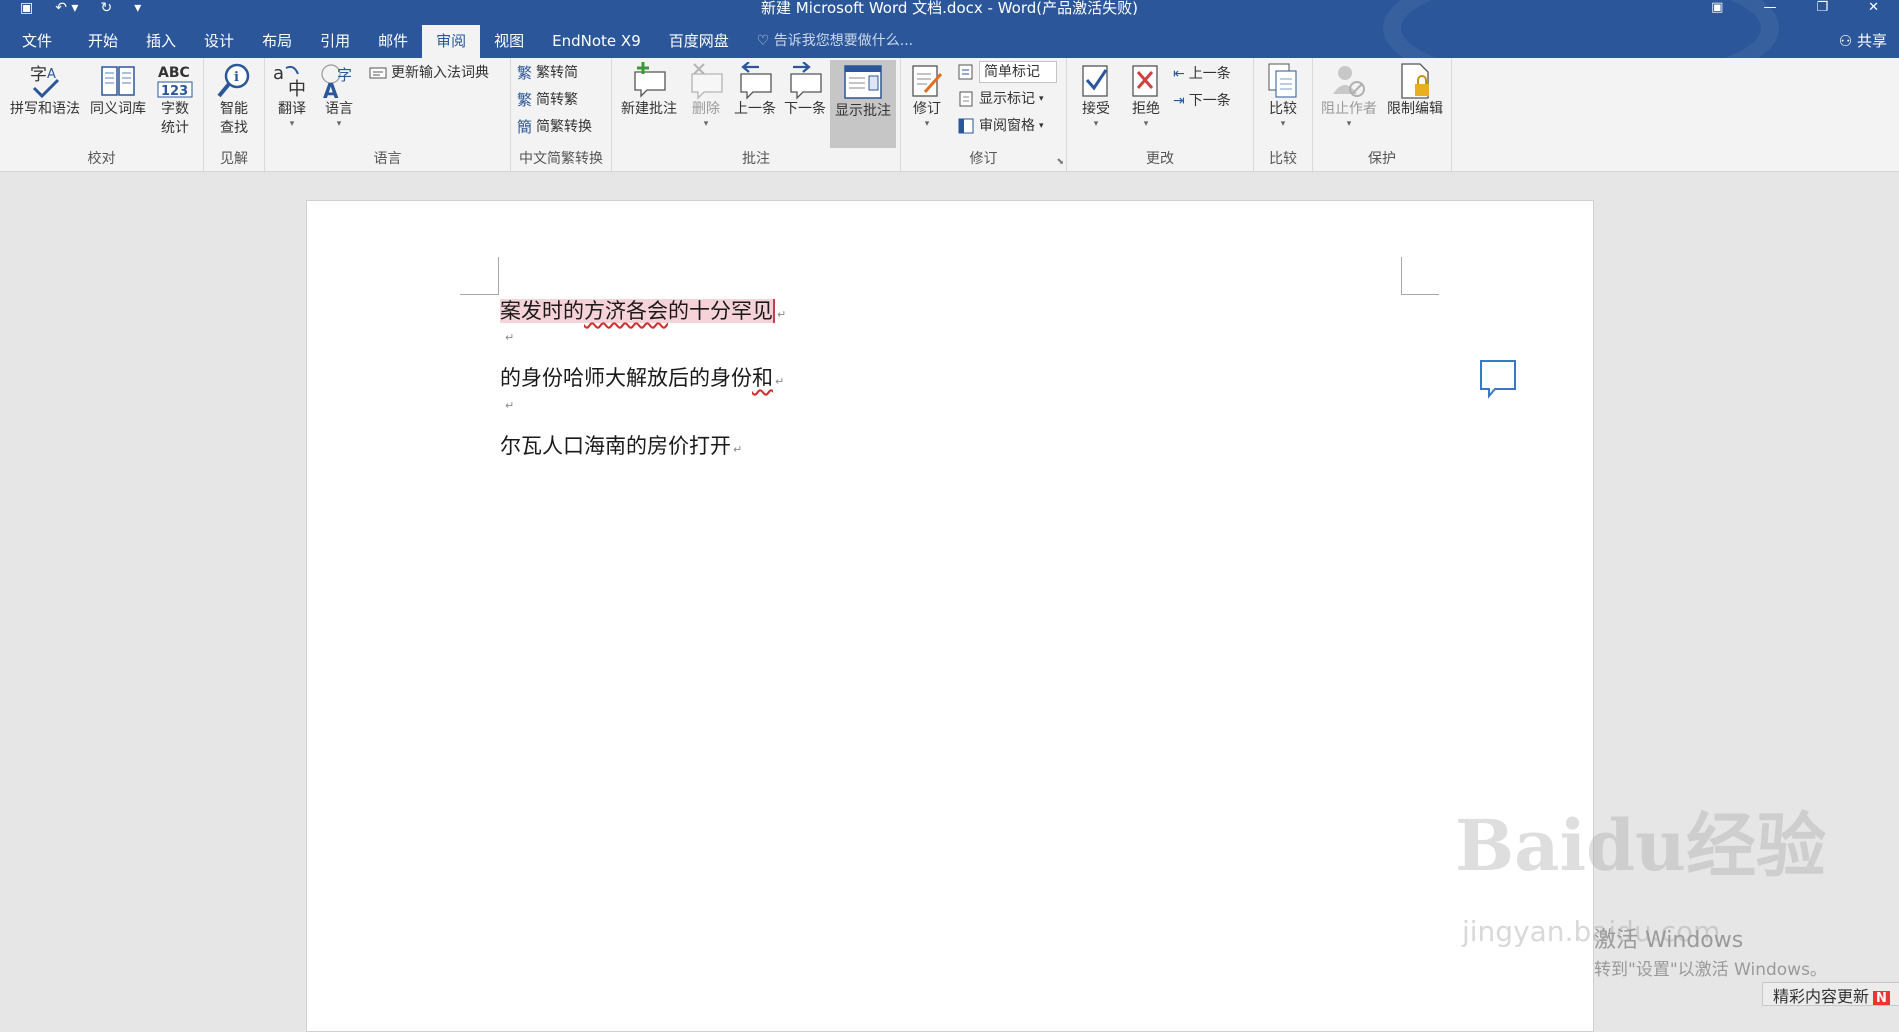 The image size is (1899, 1032). I want to click on restore-icon: ❐, so click(1822, 7).